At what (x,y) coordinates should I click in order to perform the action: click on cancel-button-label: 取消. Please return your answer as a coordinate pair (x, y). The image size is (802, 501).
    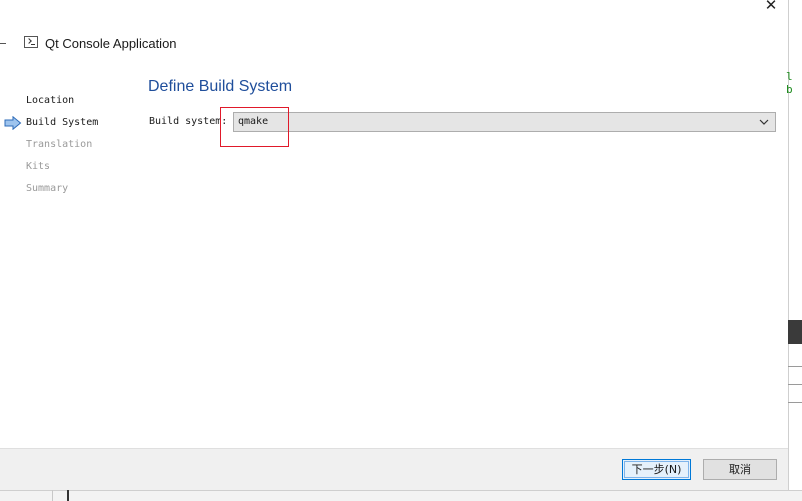
    Looking at the image, I should click on (740, 469).